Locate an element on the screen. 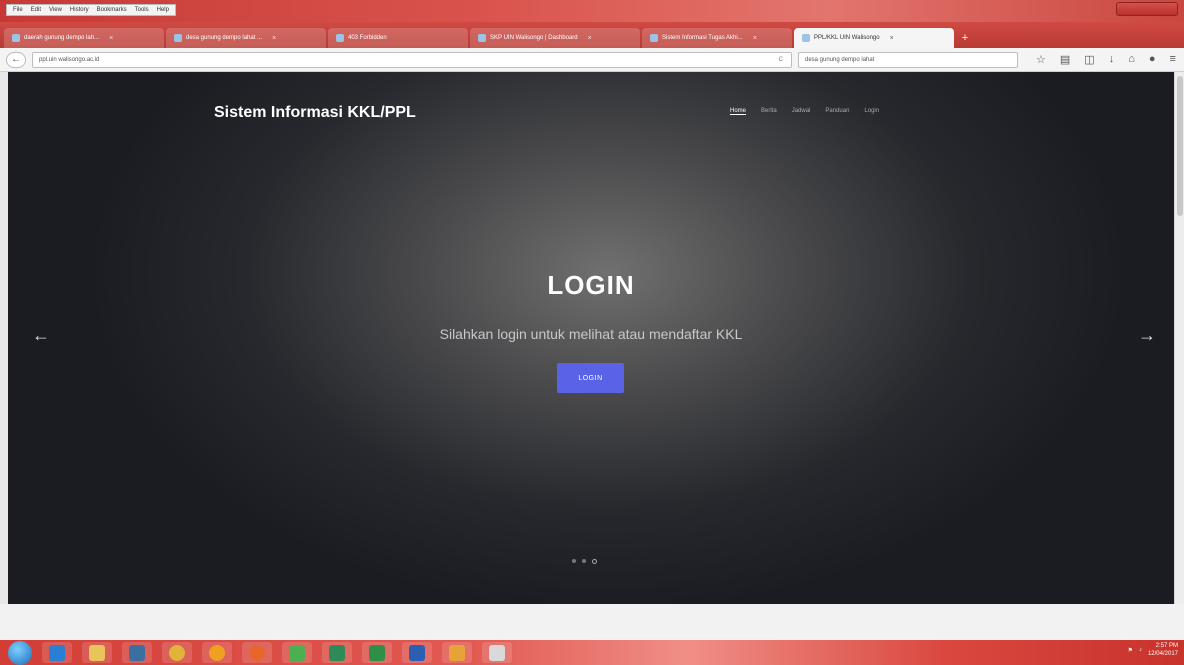  start-button is located at coordinates (20, 652).